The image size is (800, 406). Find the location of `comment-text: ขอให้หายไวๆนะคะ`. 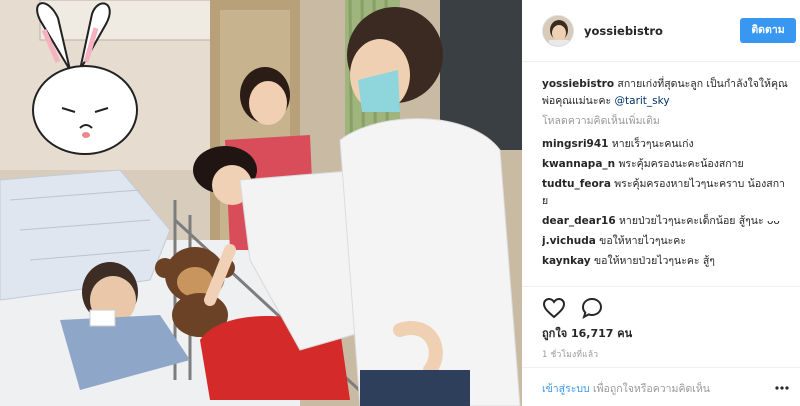

comment-text: ขอให้หายไวๆนะคะ is located at coordinates (642, 241).